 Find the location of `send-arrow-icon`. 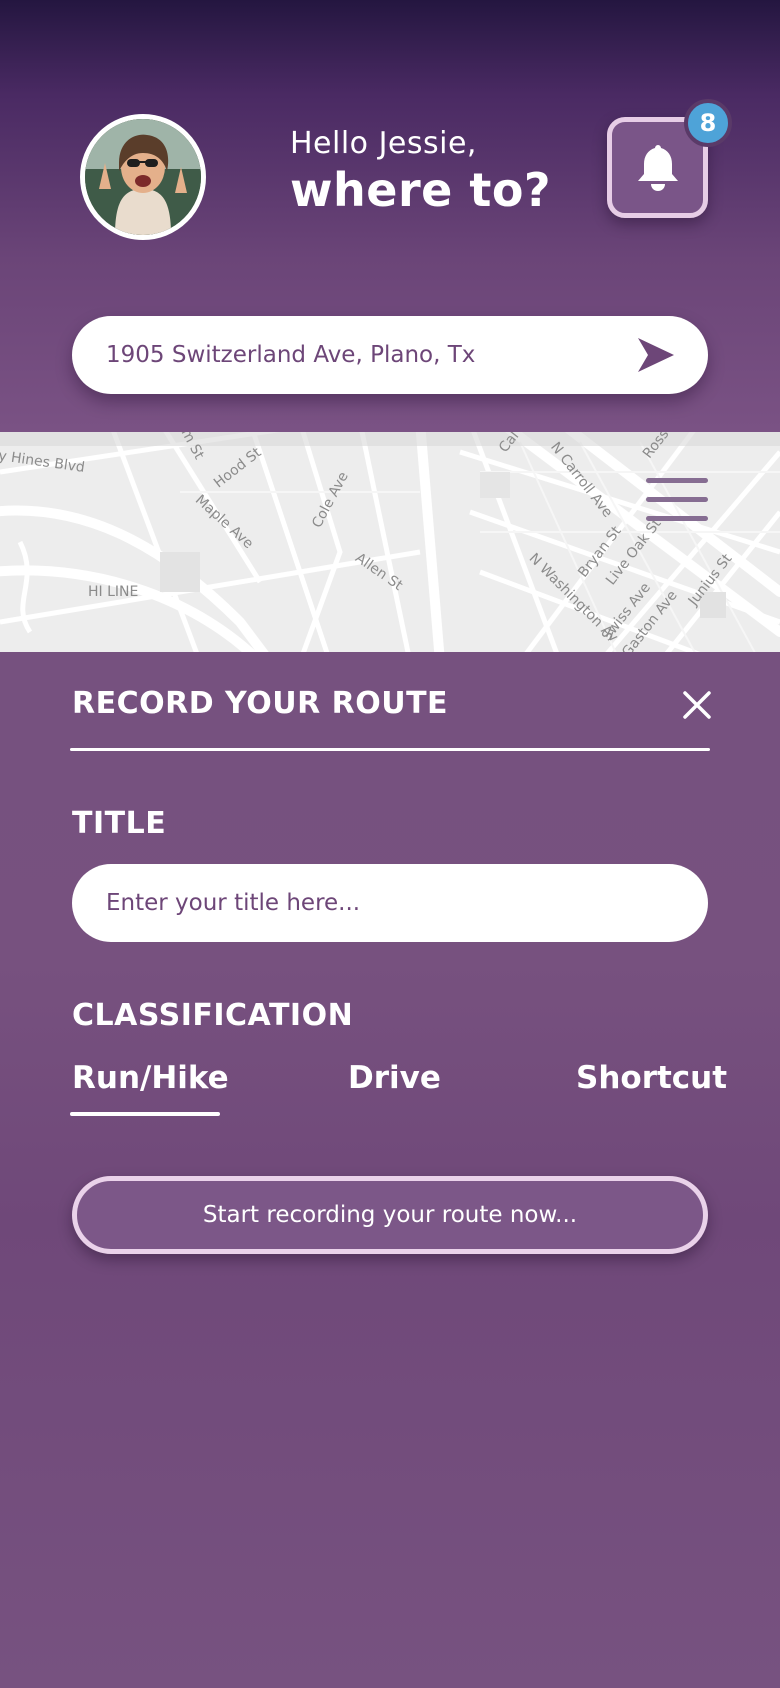

send-arrow-icon is located at coordinates (656, 355).